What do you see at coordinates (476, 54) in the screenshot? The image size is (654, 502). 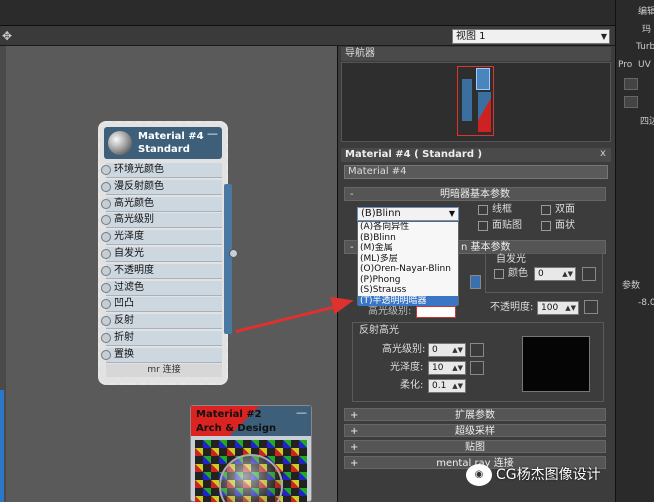 I see `navigator-title: 导航器` at bounding box center [476, 54].